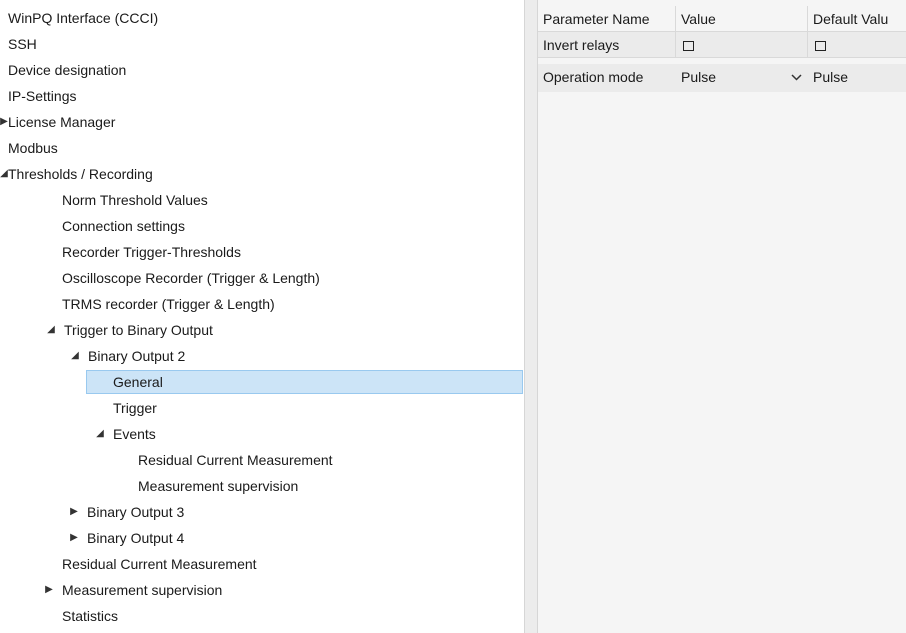  Describe the element at coordinates (593, 77) in the screenshot. I see `parameter-name-cell: Operation mode` at that location.